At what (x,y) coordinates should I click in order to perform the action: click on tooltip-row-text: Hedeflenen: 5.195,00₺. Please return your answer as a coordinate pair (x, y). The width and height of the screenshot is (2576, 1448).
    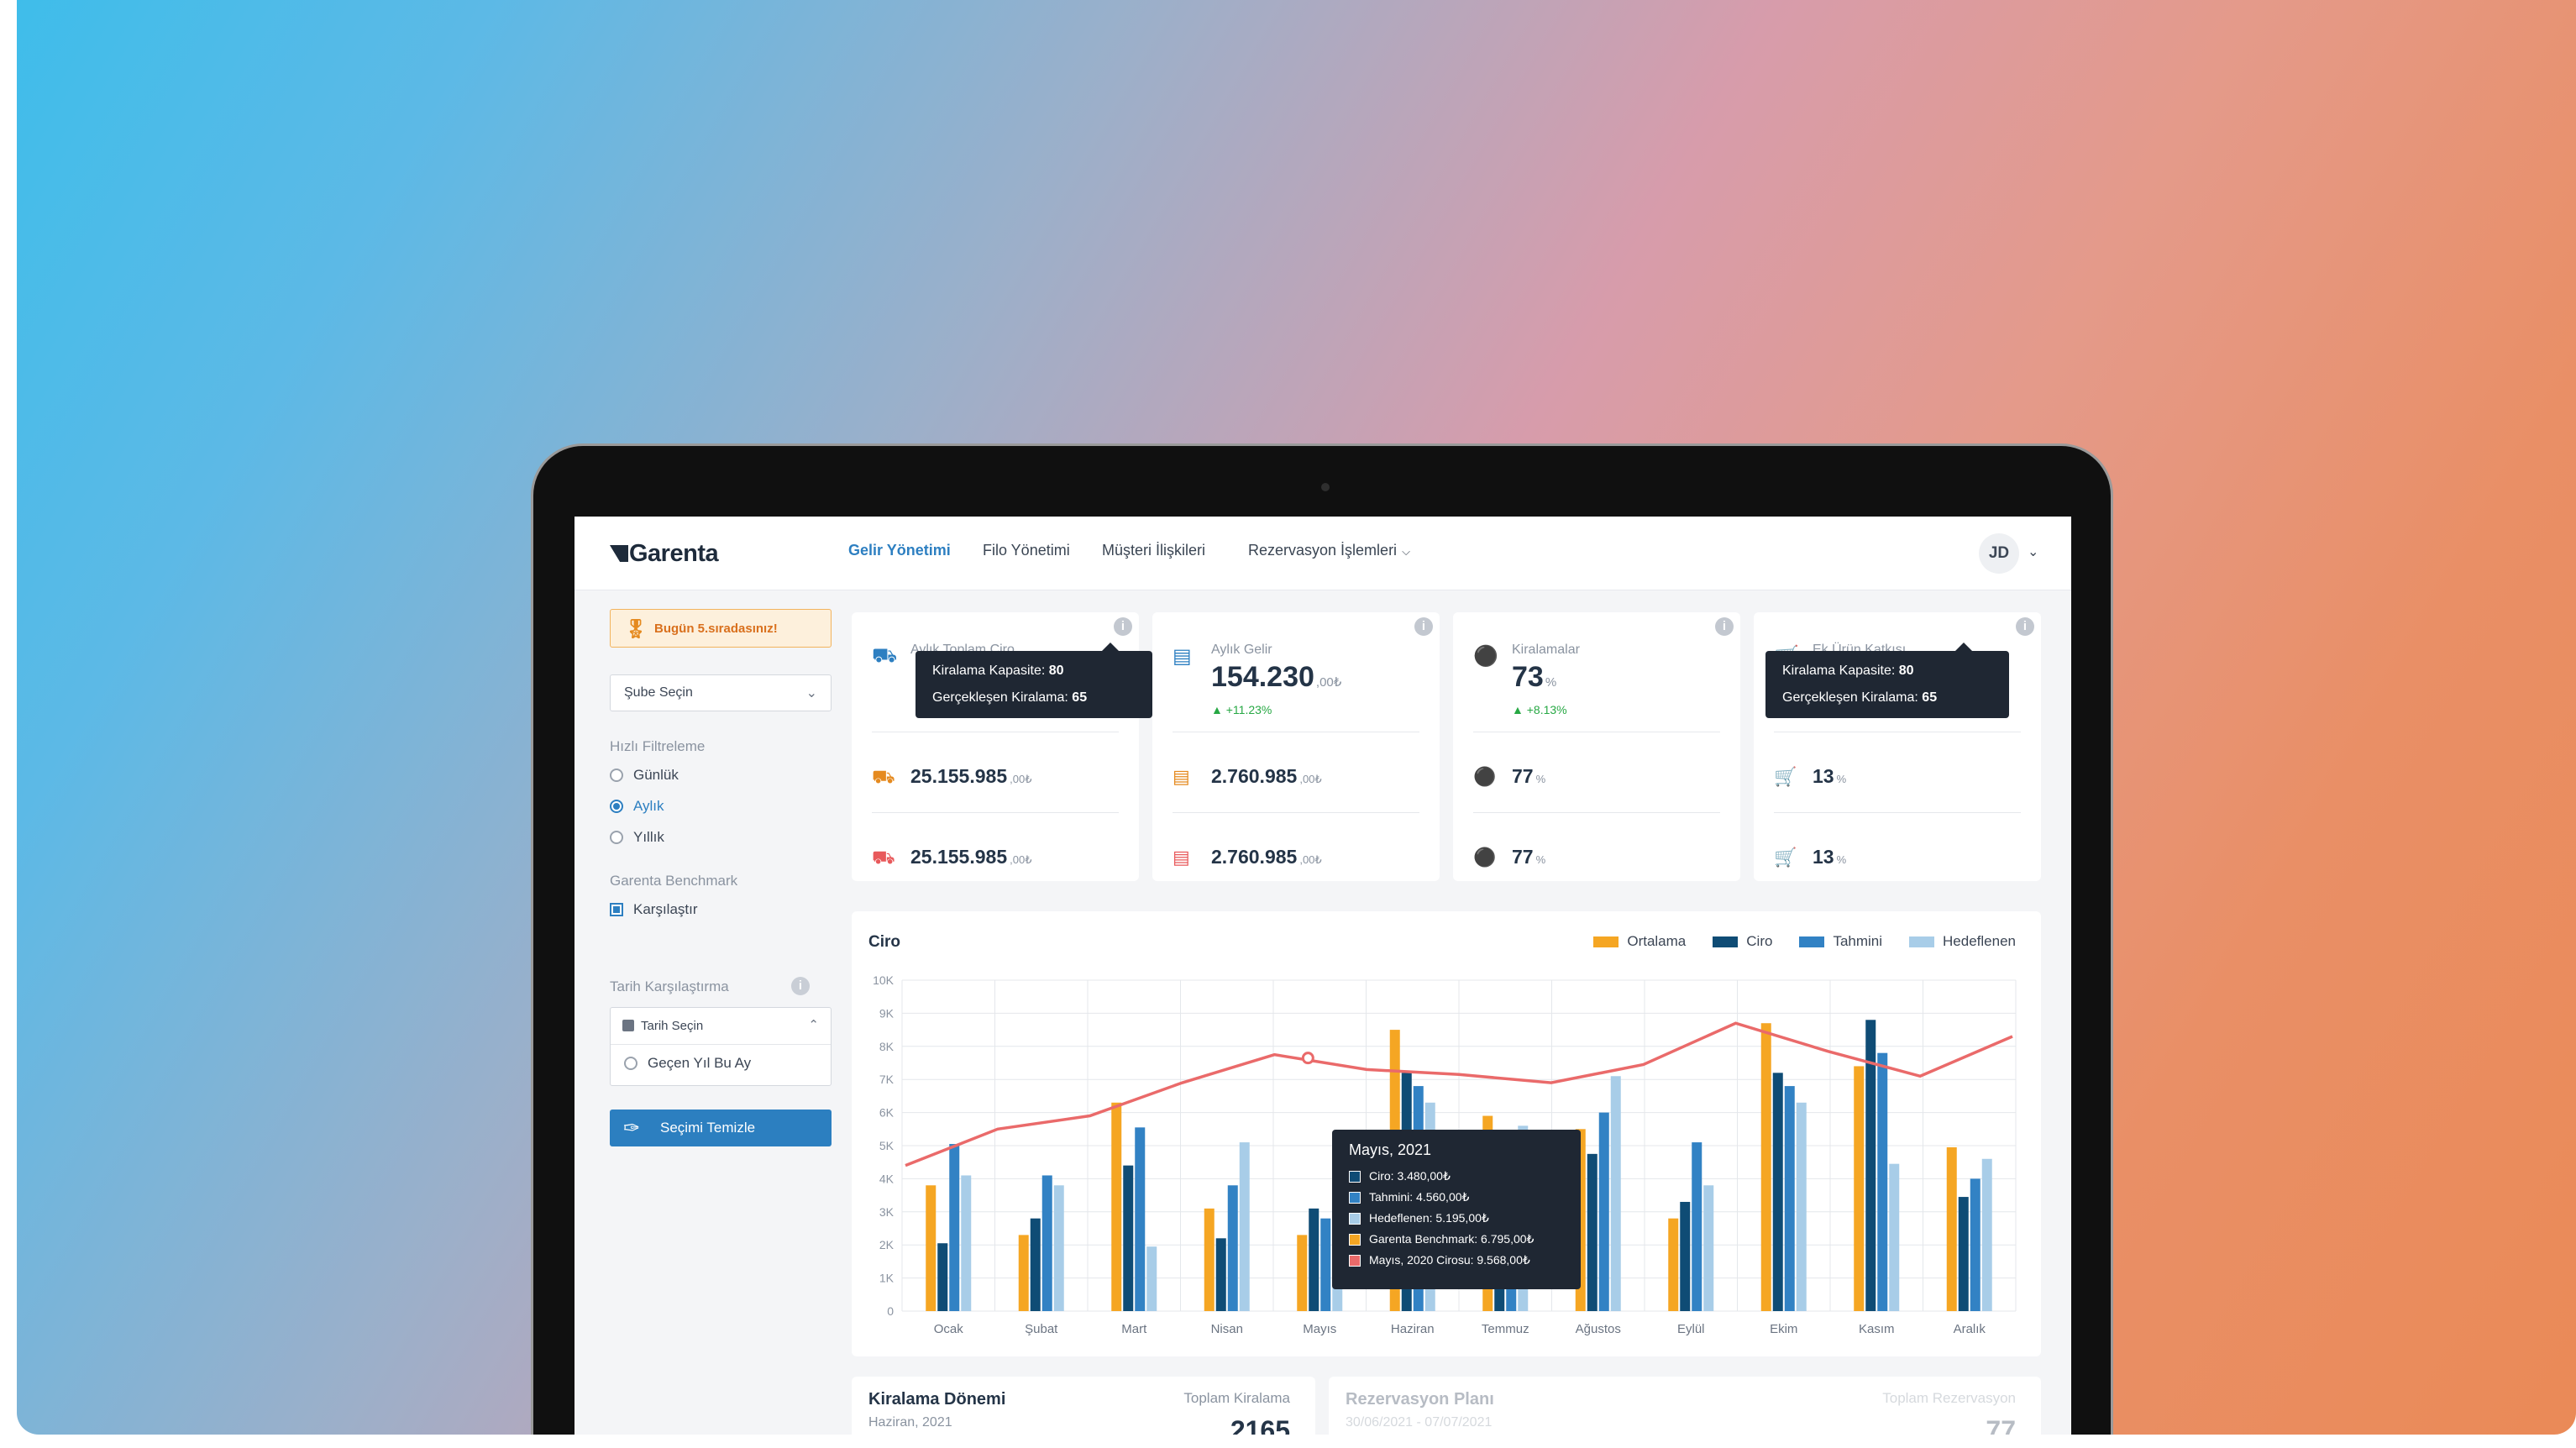
    Looking at the image, I should click on (1429, 1218).